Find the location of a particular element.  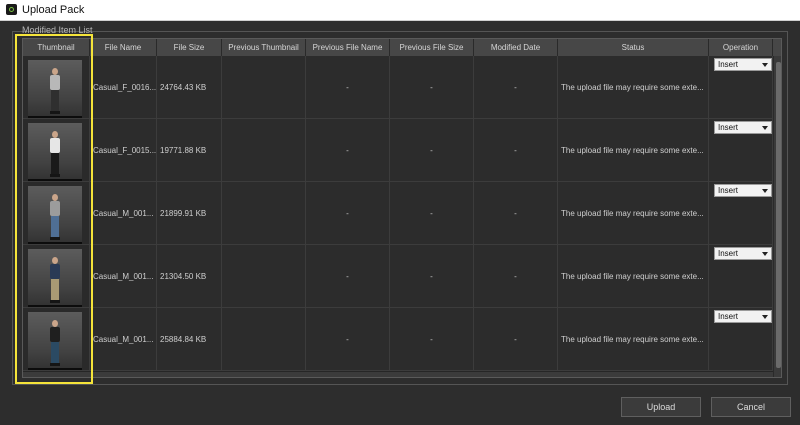

header-previous-thumbnail: Previous Thumbnail is located at coordinates (264, 47).